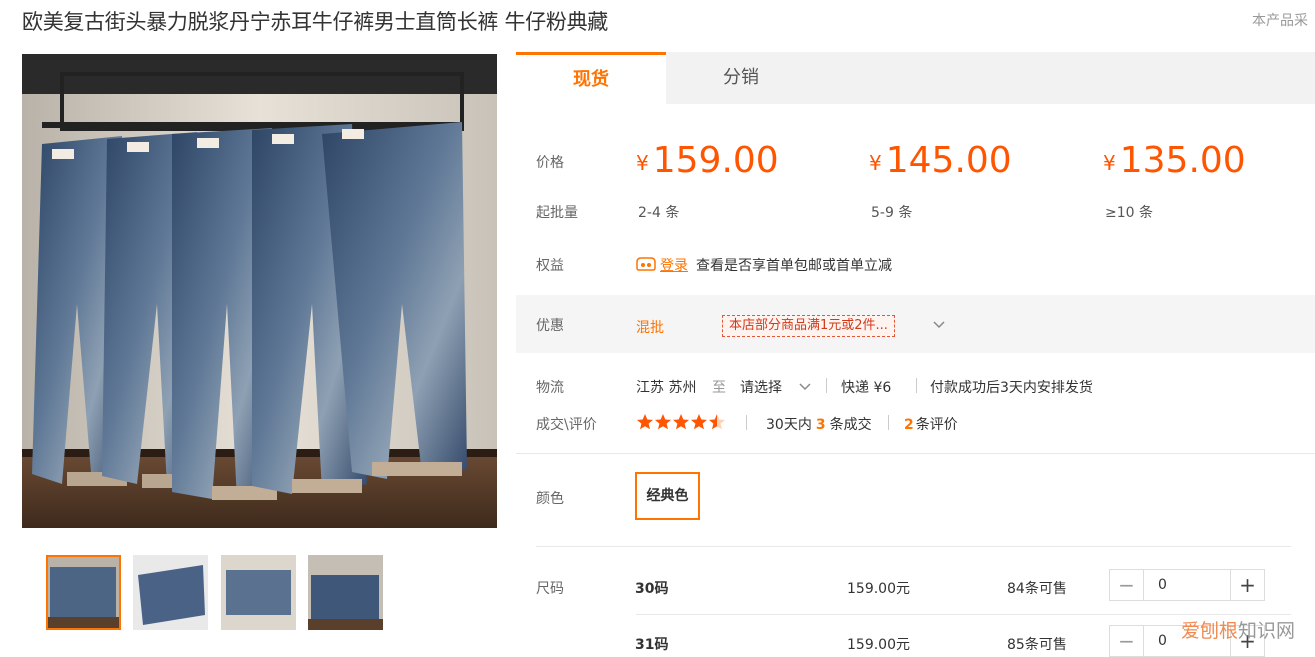  What do you see at coordinates (940, 160) in the screenshot?
I see `price-tier-2: ¥145.00` at bounding box center [940, 160].